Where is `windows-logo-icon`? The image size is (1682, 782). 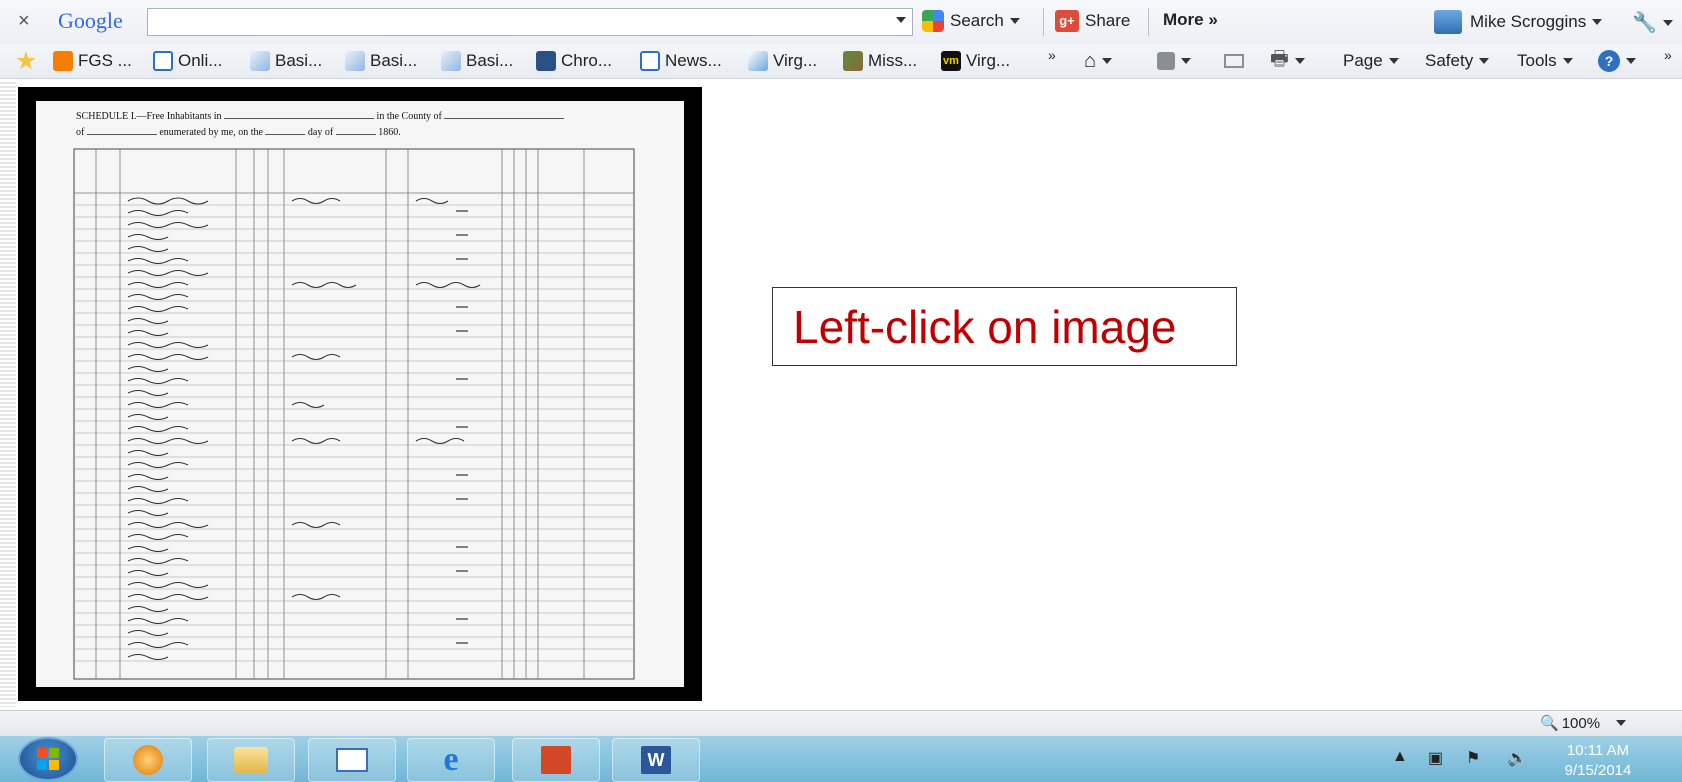 windows-logo-icon is located at coordinates (48, 759).